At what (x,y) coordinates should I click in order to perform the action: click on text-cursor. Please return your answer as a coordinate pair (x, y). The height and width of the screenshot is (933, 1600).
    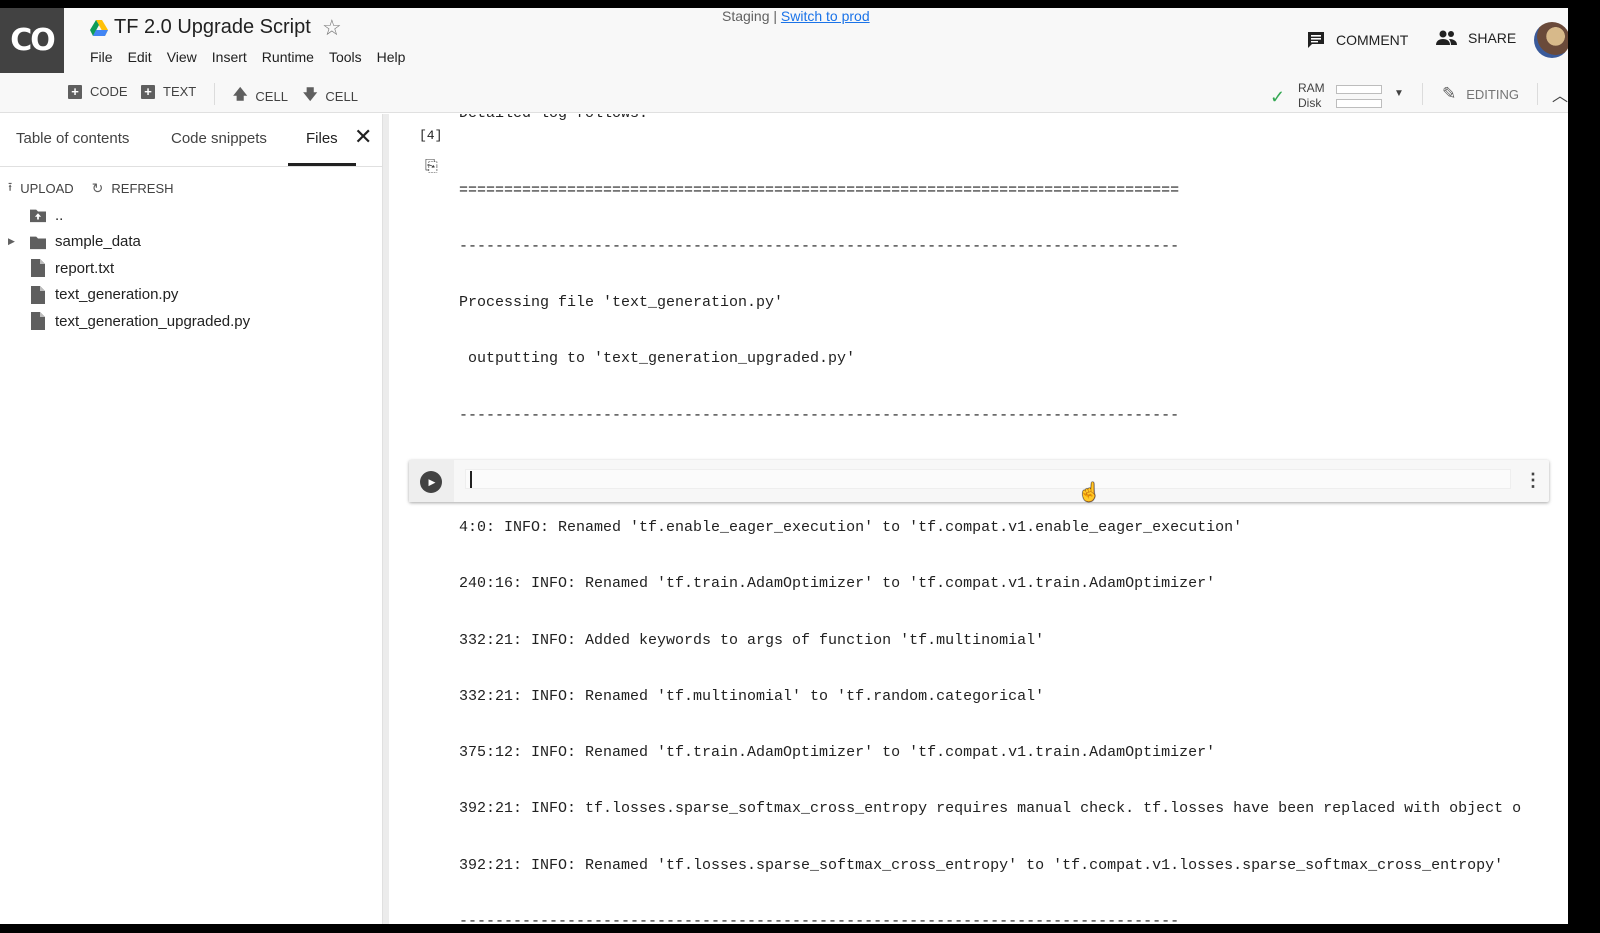
    Looking at the image, I should click on (471, 479).